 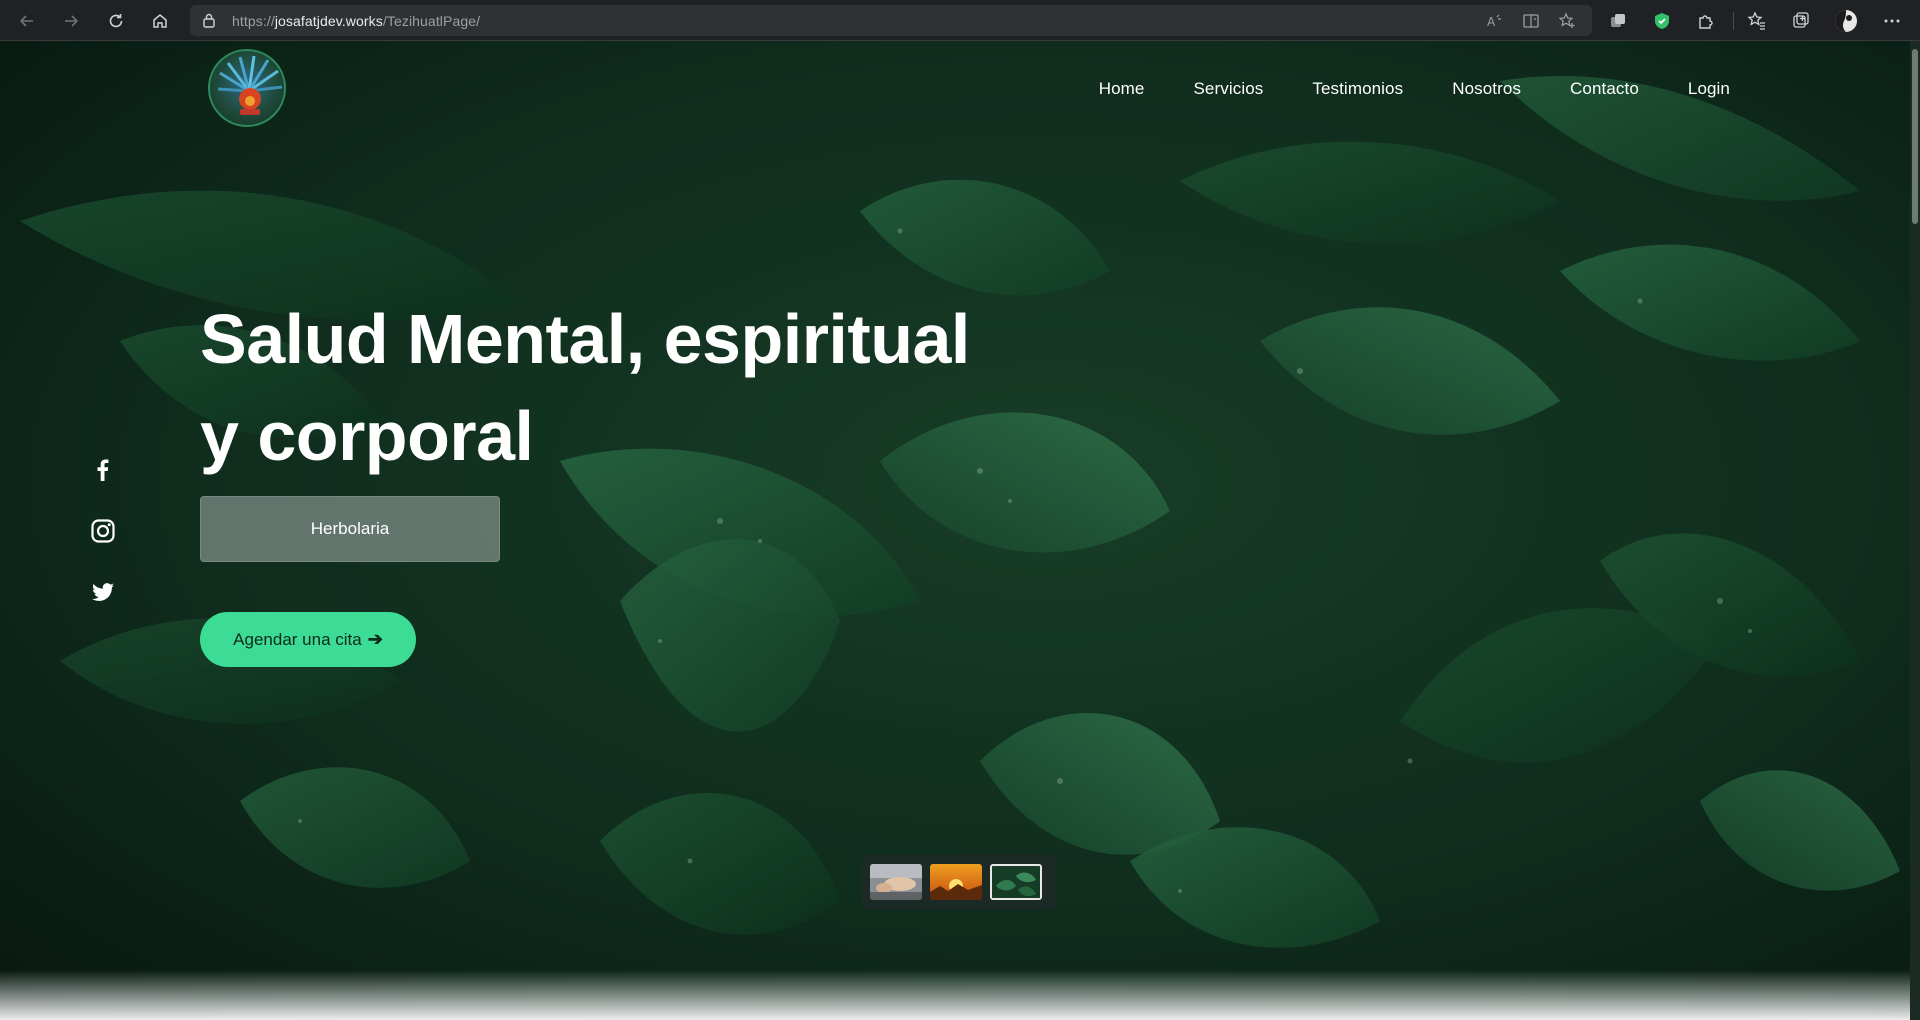 I want to click on favorites-icon, so click(x=1757, y=21).